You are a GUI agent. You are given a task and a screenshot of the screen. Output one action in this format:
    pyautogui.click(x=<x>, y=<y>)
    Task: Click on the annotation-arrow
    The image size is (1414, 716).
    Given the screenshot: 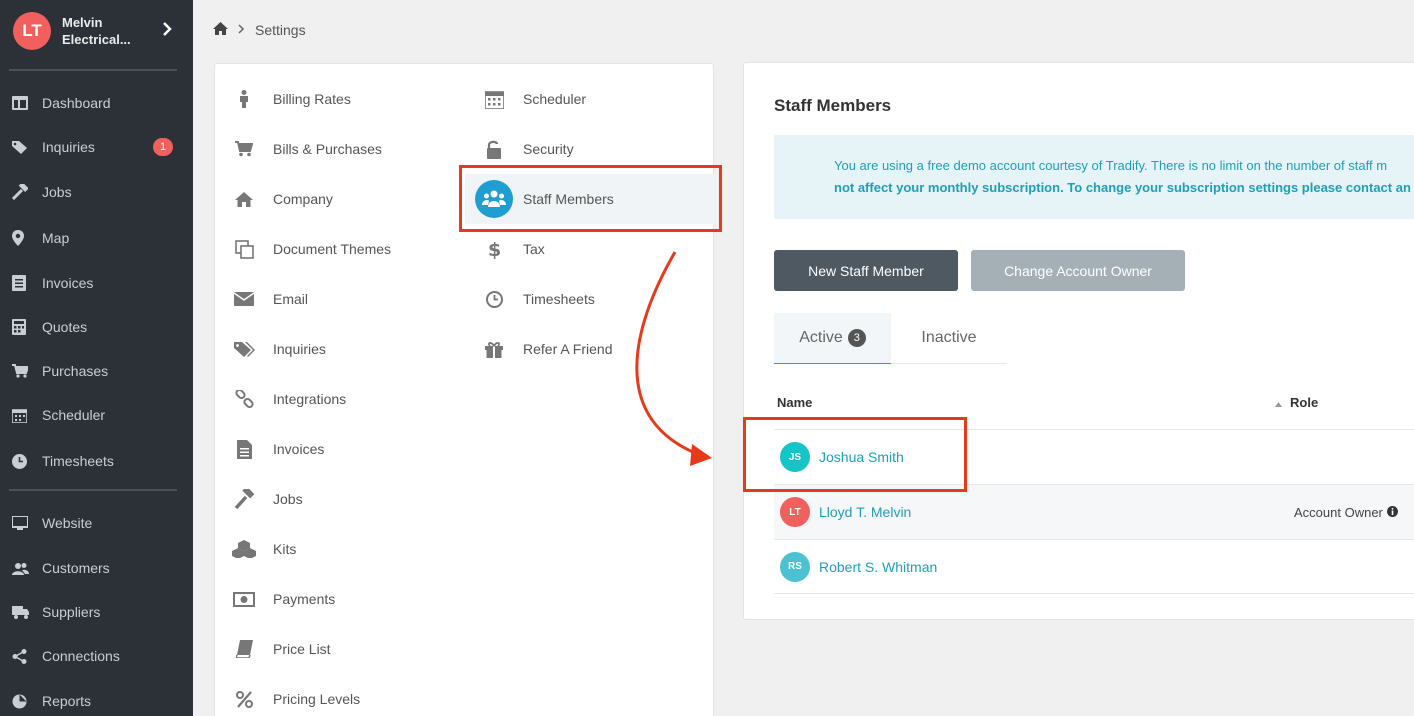 What is the action you would take?
    pyautogui.click(x=673, y=358)
    